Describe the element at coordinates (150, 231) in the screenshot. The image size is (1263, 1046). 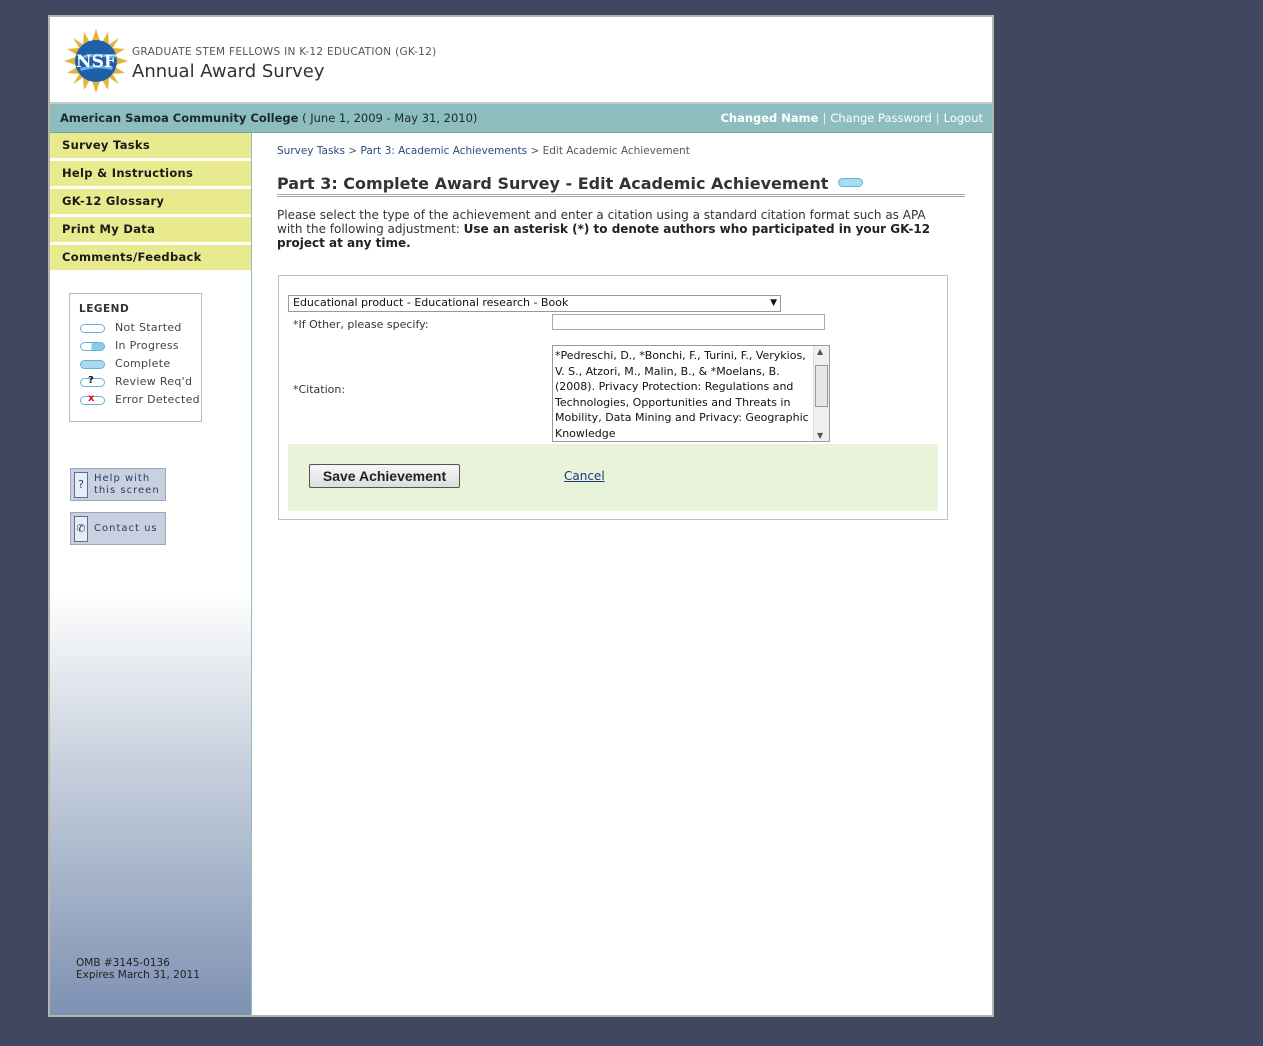
I see `nav-print-my-data: Print My Data` at that location.